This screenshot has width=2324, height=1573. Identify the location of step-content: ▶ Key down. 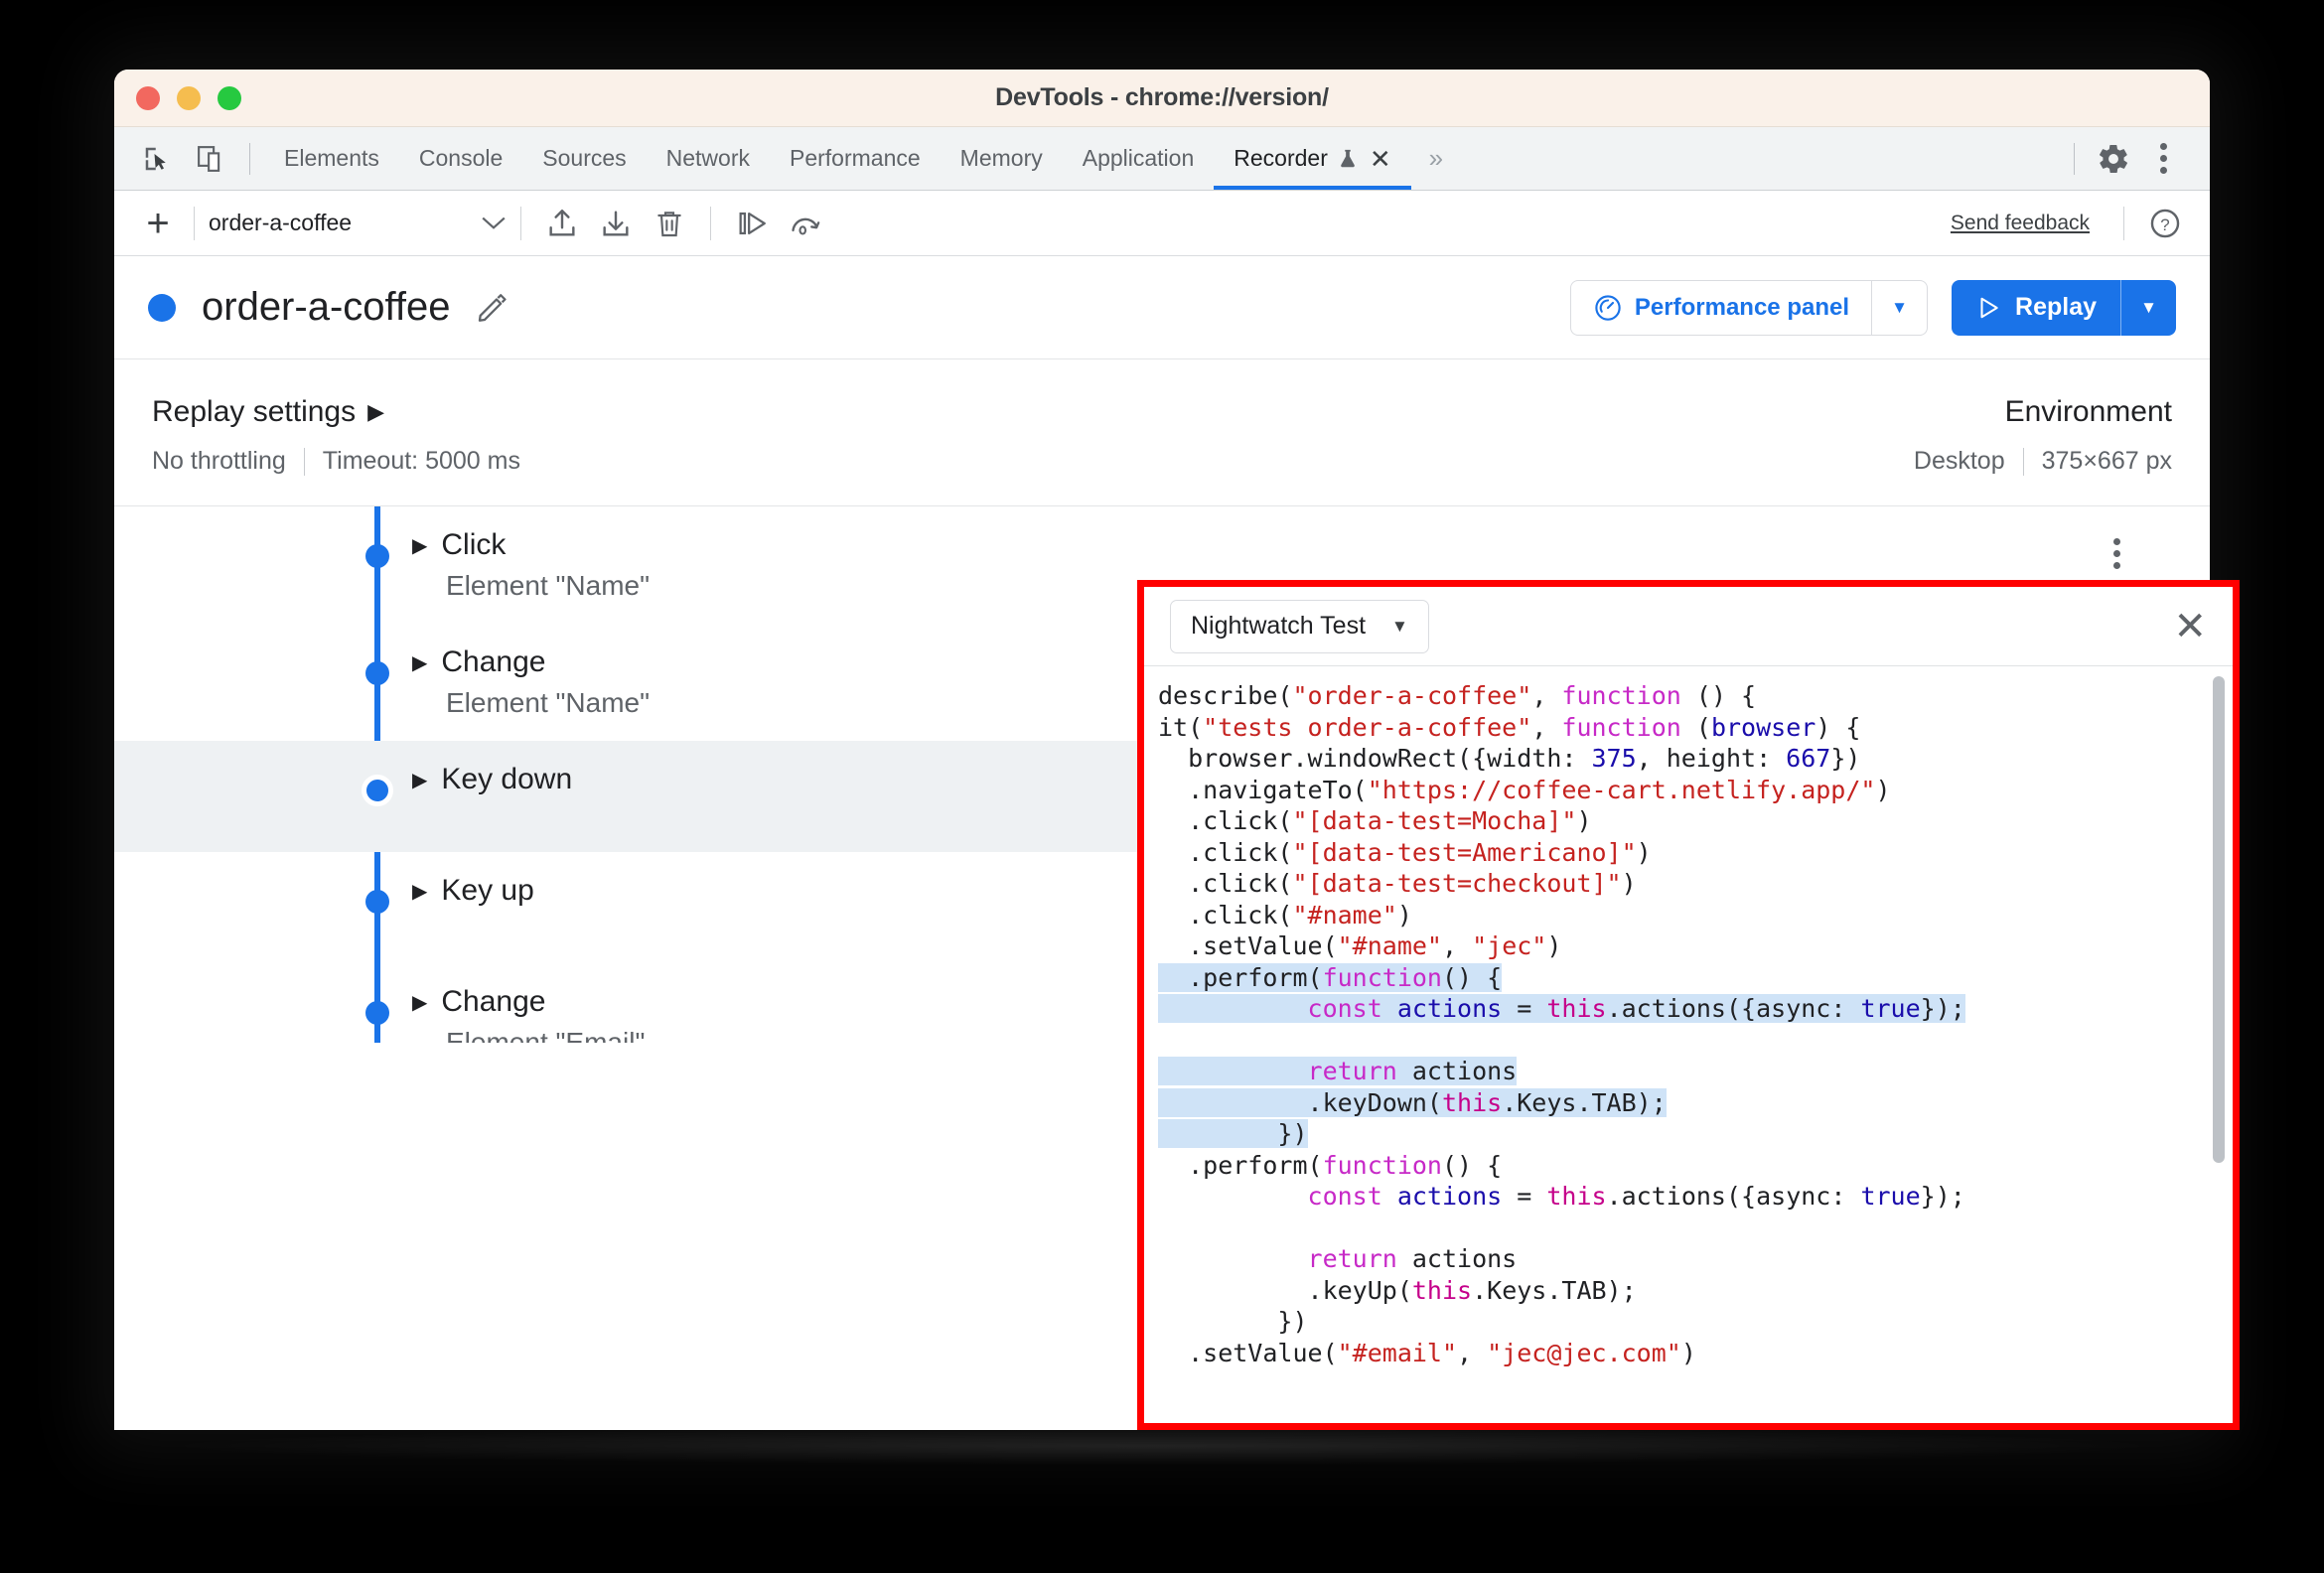
(492, 780).